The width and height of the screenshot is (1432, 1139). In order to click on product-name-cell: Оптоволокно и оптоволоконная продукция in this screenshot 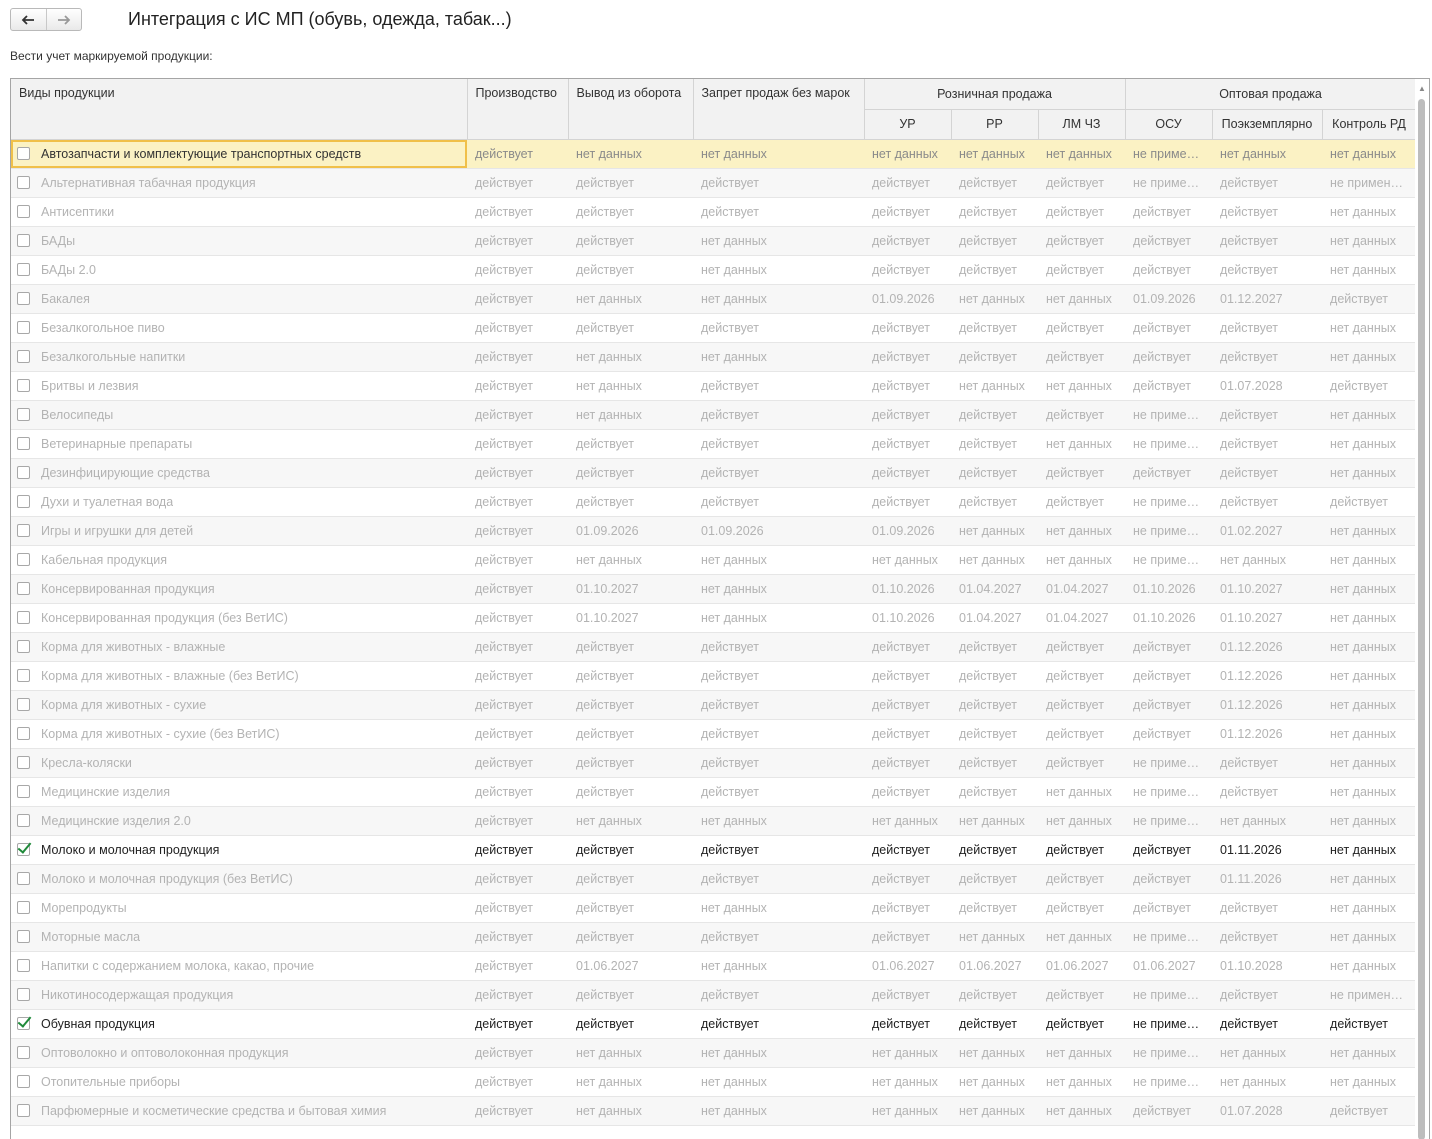, I will do `click(239, 1053)`.